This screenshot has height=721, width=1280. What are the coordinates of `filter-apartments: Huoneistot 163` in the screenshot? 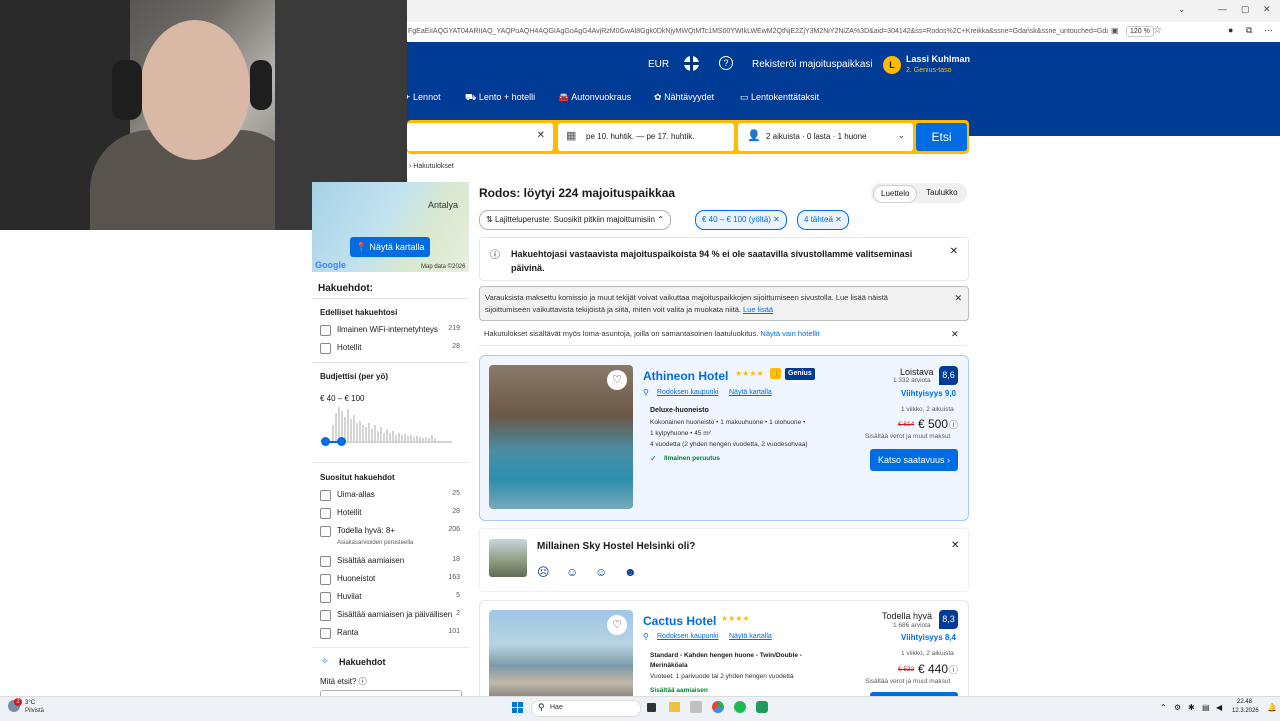 It's located at (390, 580).